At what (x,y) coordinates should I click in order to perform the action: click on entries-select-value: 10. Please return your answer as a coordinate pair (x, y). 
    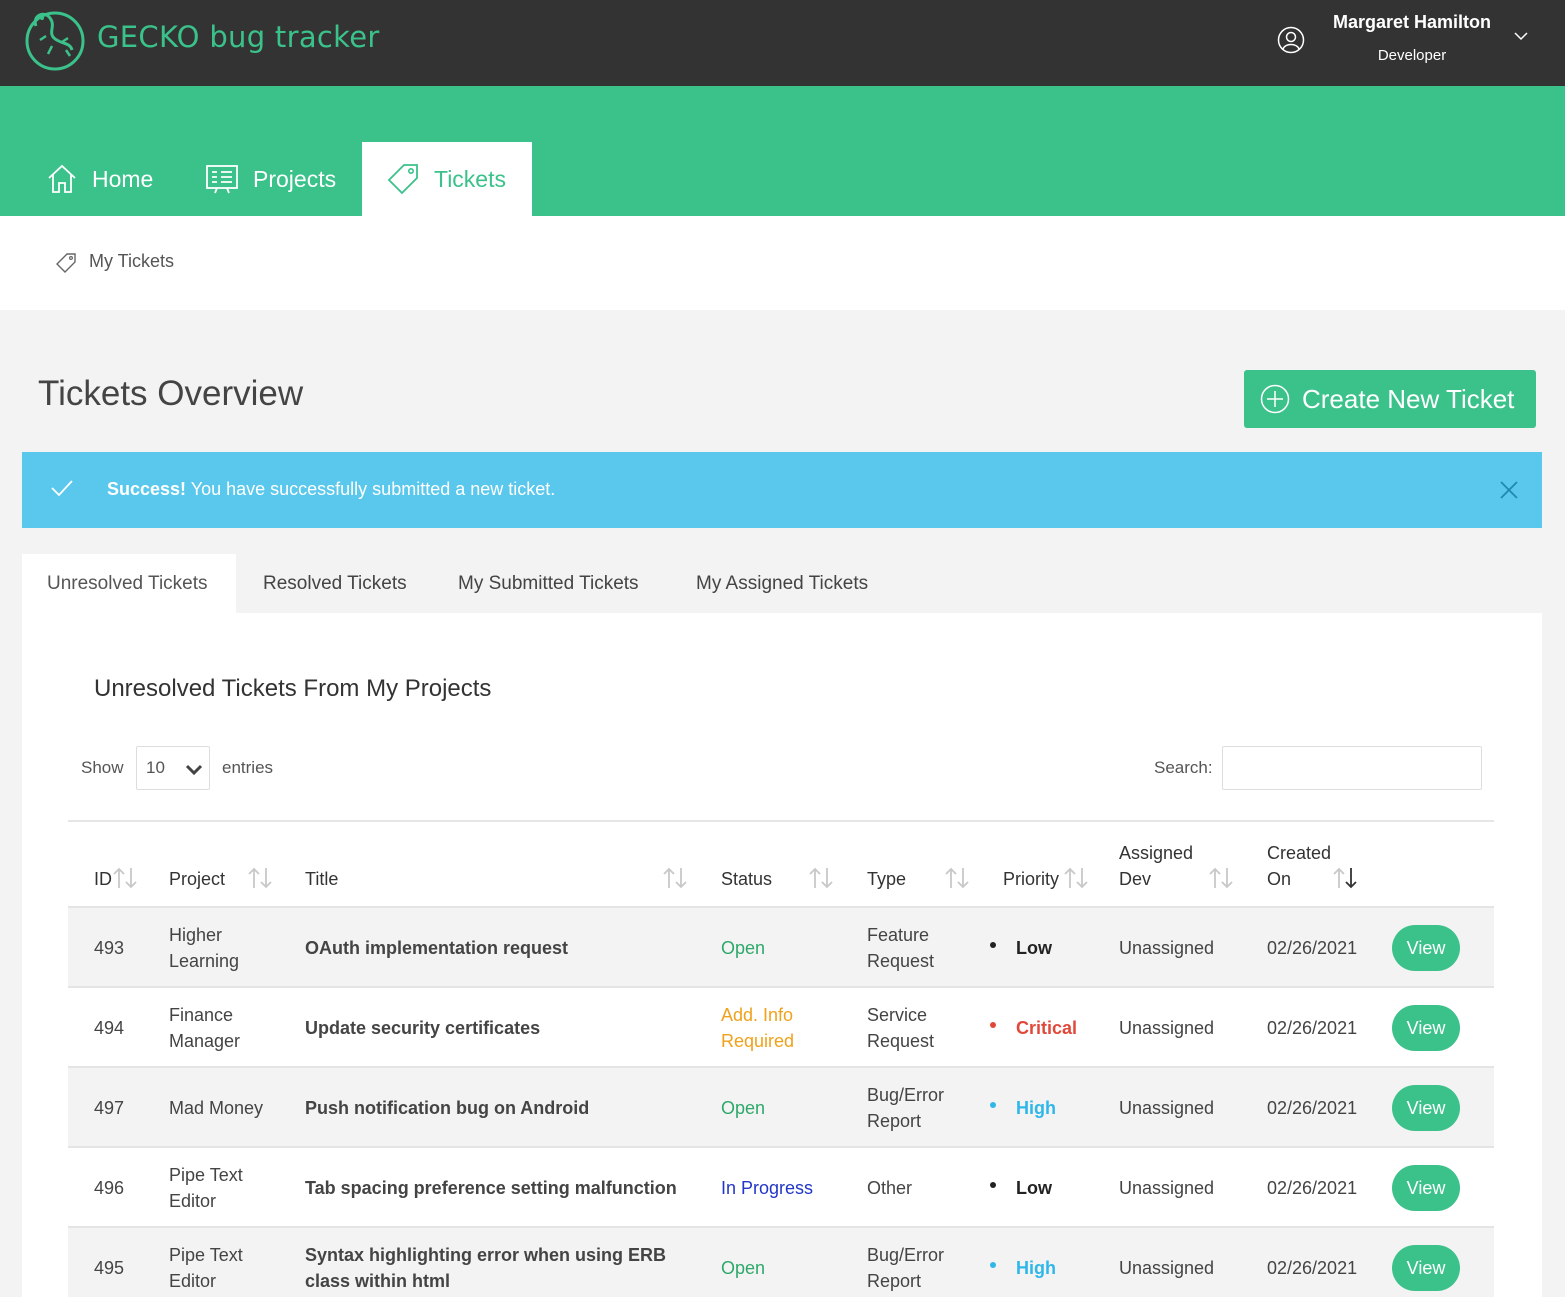
    Looking at the image, I should click on (155, 767).